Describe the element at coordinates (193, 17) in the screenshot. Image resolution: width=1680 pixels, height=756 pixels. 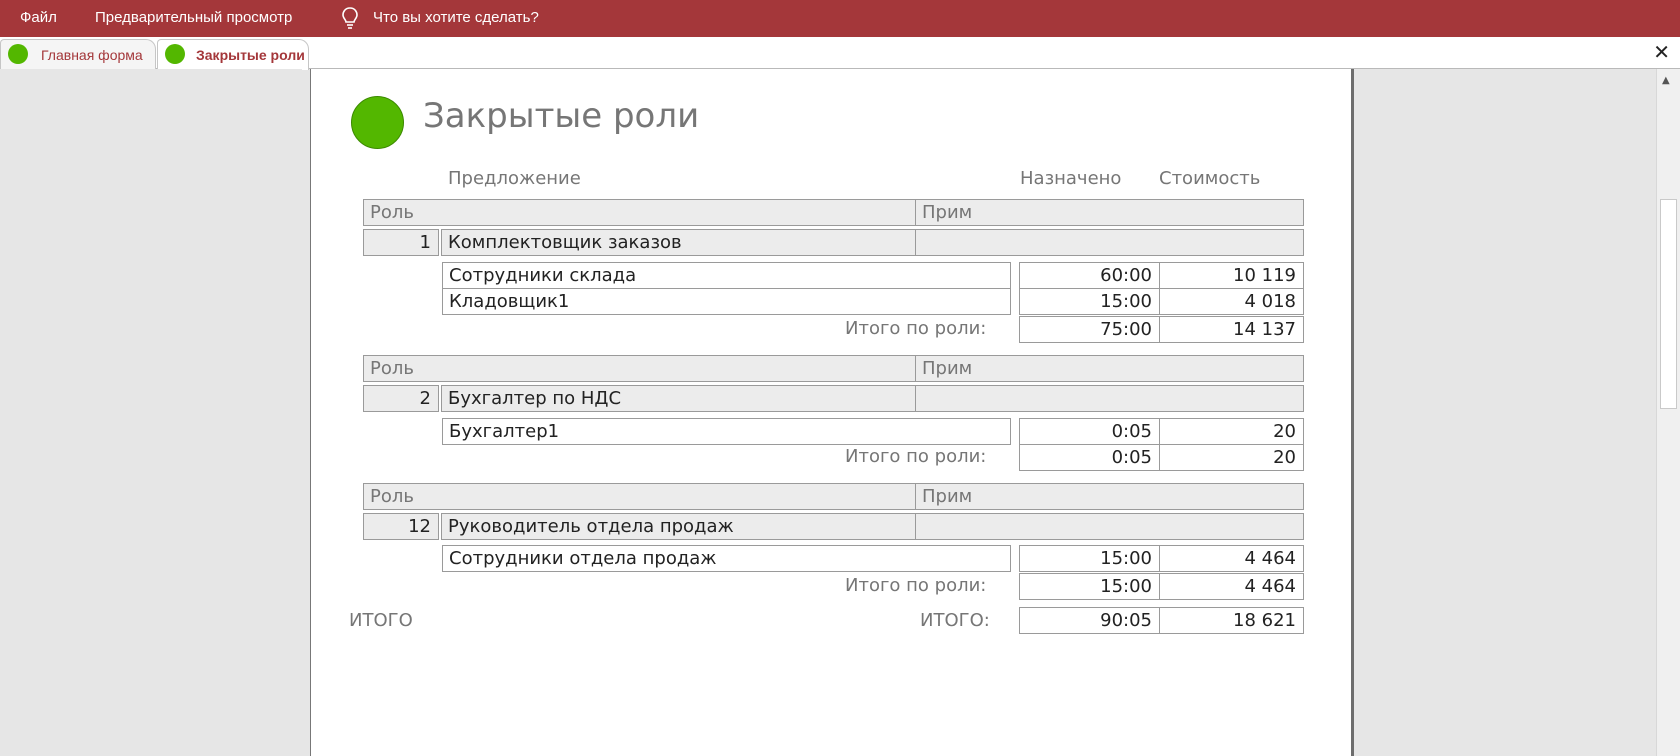
I see `print-preview-tab: Предварительный просмотр` at that location.